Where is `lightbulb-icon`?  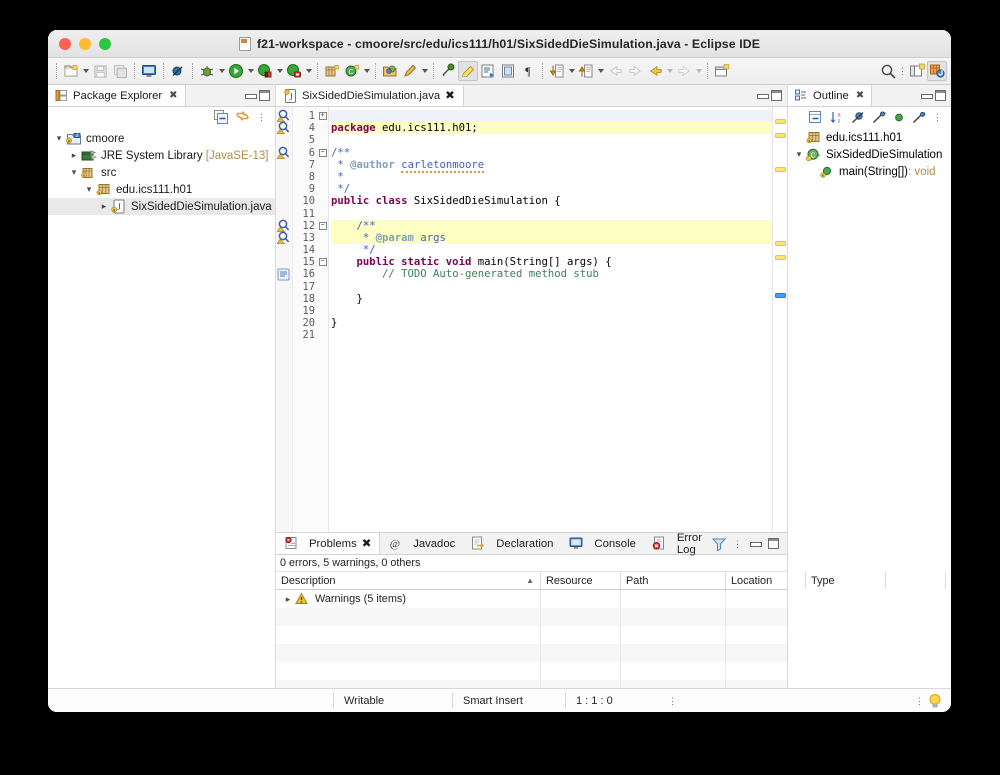
lightbulb-icon is located at coordinates (937, 701).